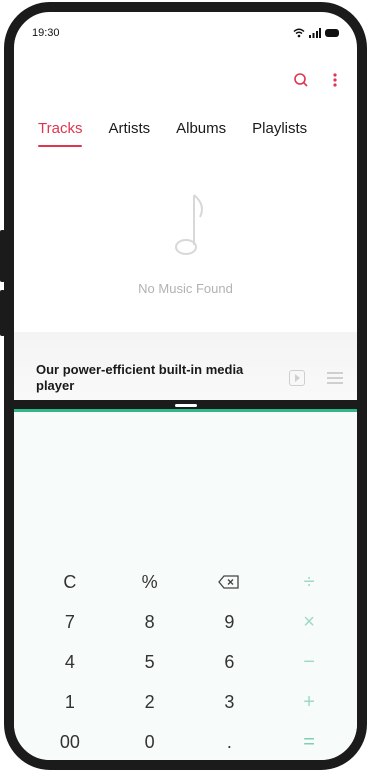 Image resolution: width=371 pixels, height=773 pixels. Describe the element at coordinates (150, 582) in the screenshot. I see `key-percent: %` at that location.